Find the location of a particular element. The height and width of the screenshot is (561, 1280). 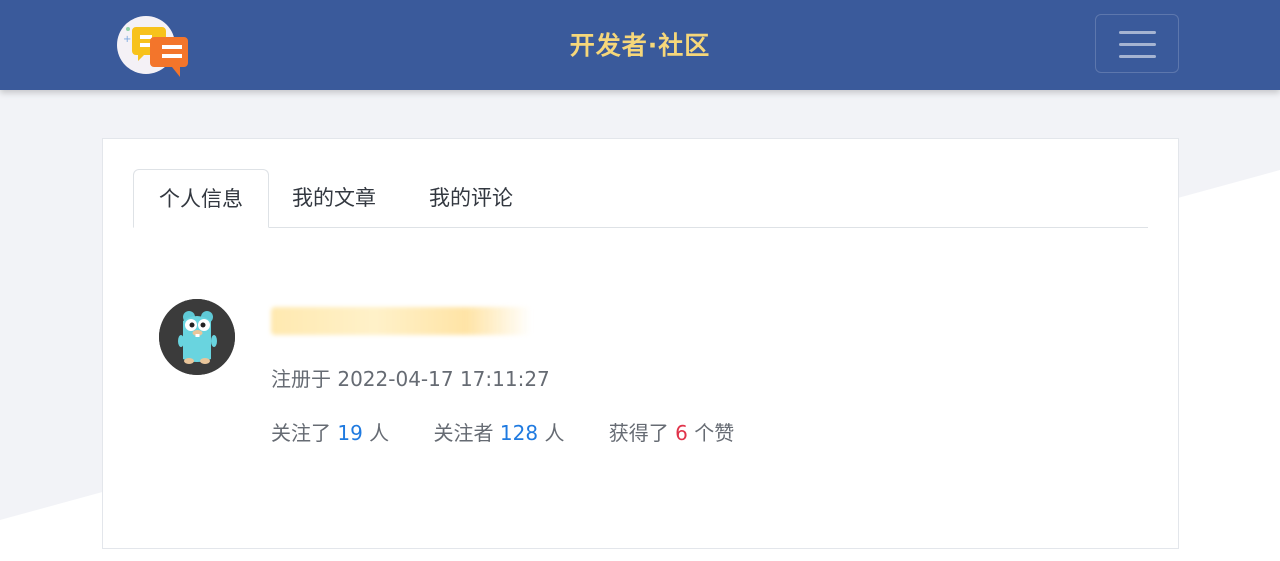

site-title: 开发者·社区 is located at coordinates (640, 44).